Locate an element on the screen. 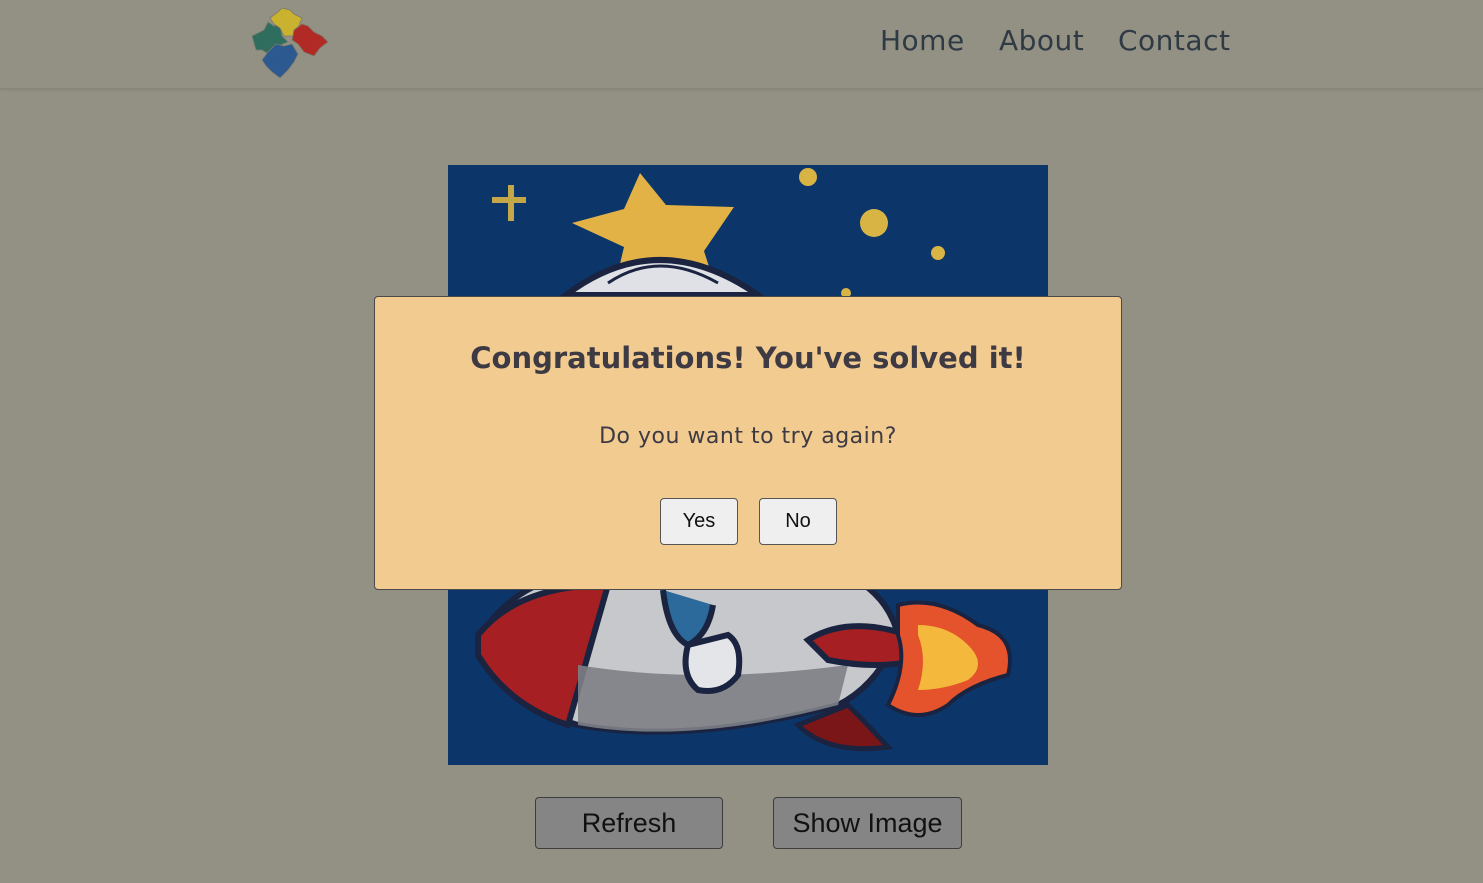 This screenshot has height=883, width=1483. no-button: No is located at coordinates (798, 521).